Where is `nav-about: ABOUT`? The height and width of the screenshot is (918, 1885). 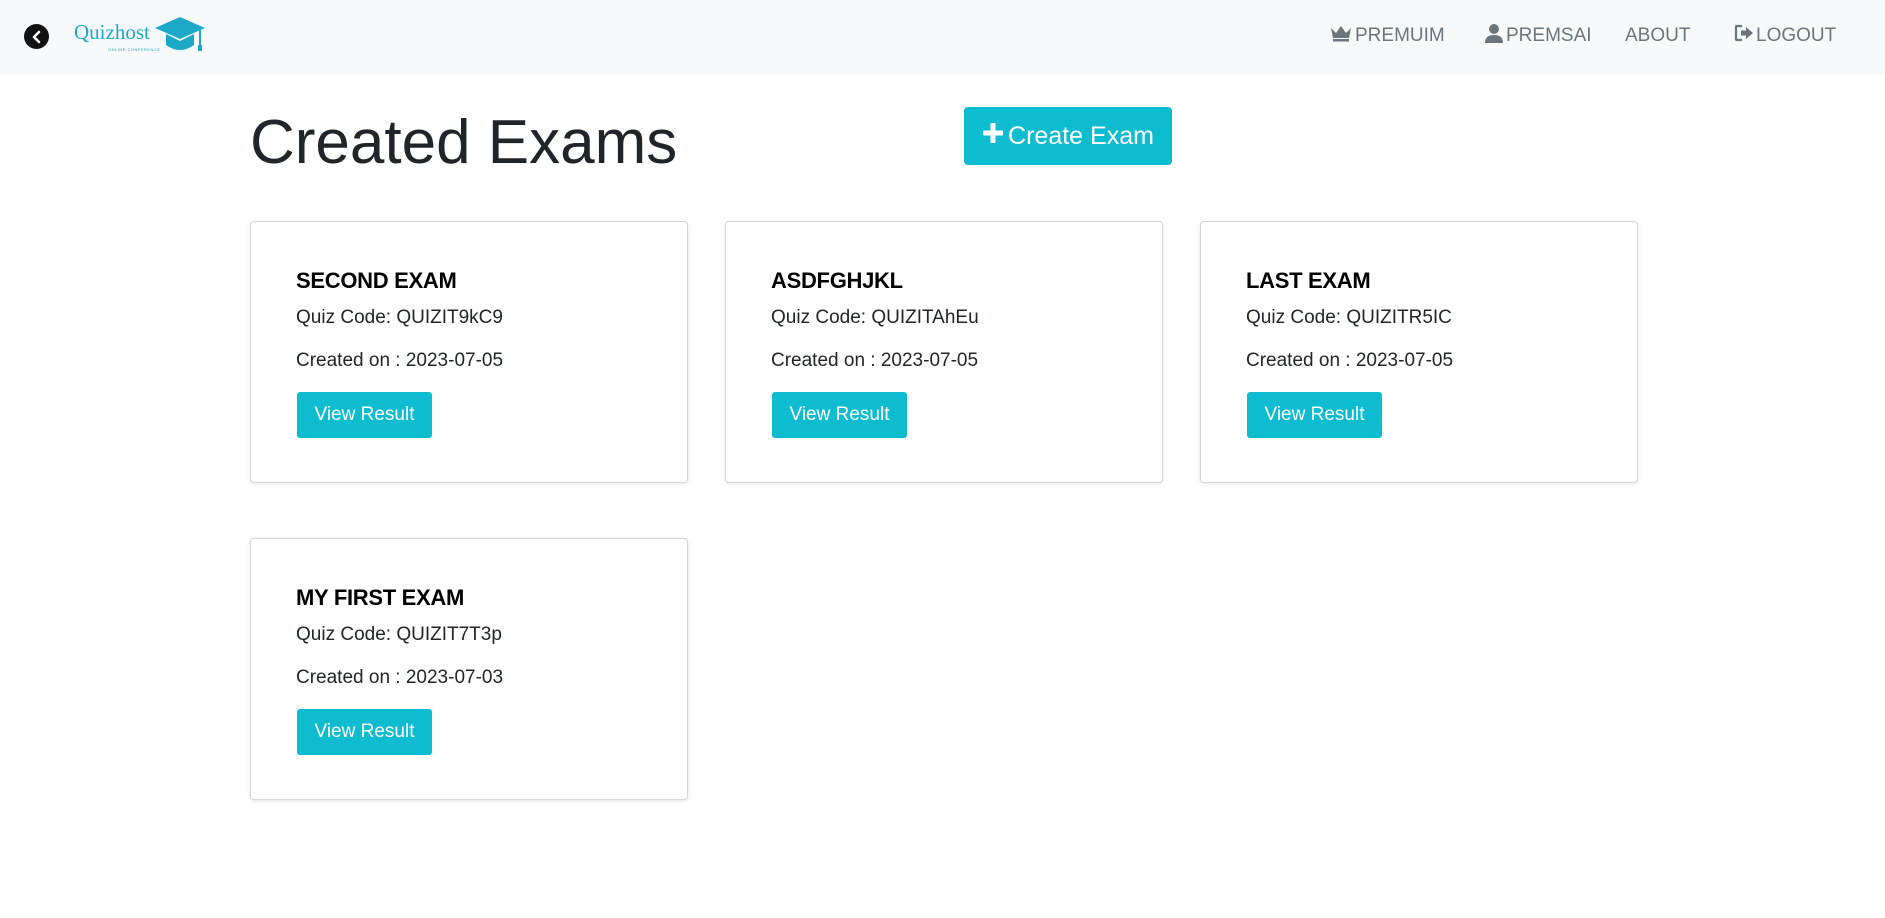 nav-about: ABOUT is located at coordinates (1657, 36).